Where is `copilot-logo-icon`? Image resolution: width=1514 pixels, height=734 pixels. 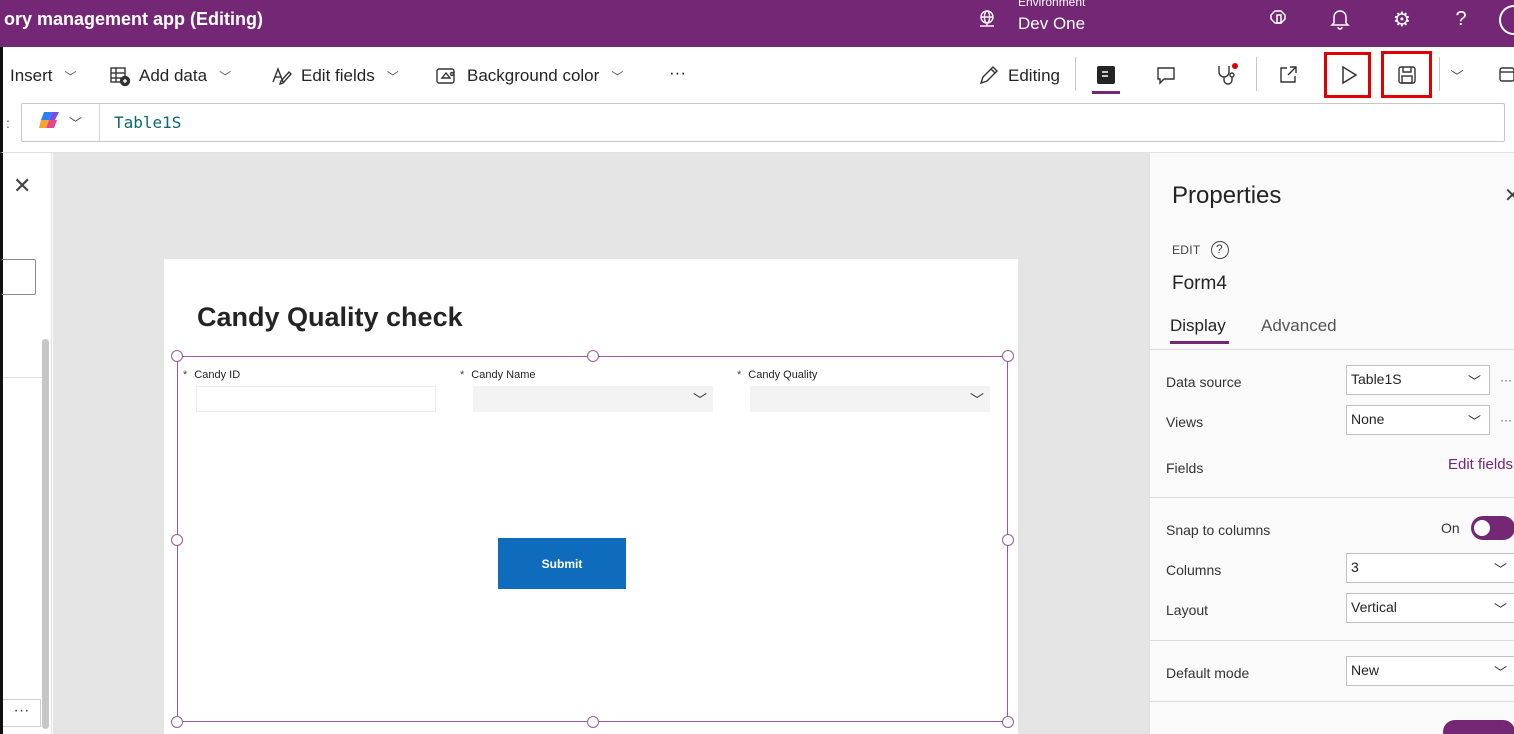 copilot-logo-icon is located at coordinates (50, 122).